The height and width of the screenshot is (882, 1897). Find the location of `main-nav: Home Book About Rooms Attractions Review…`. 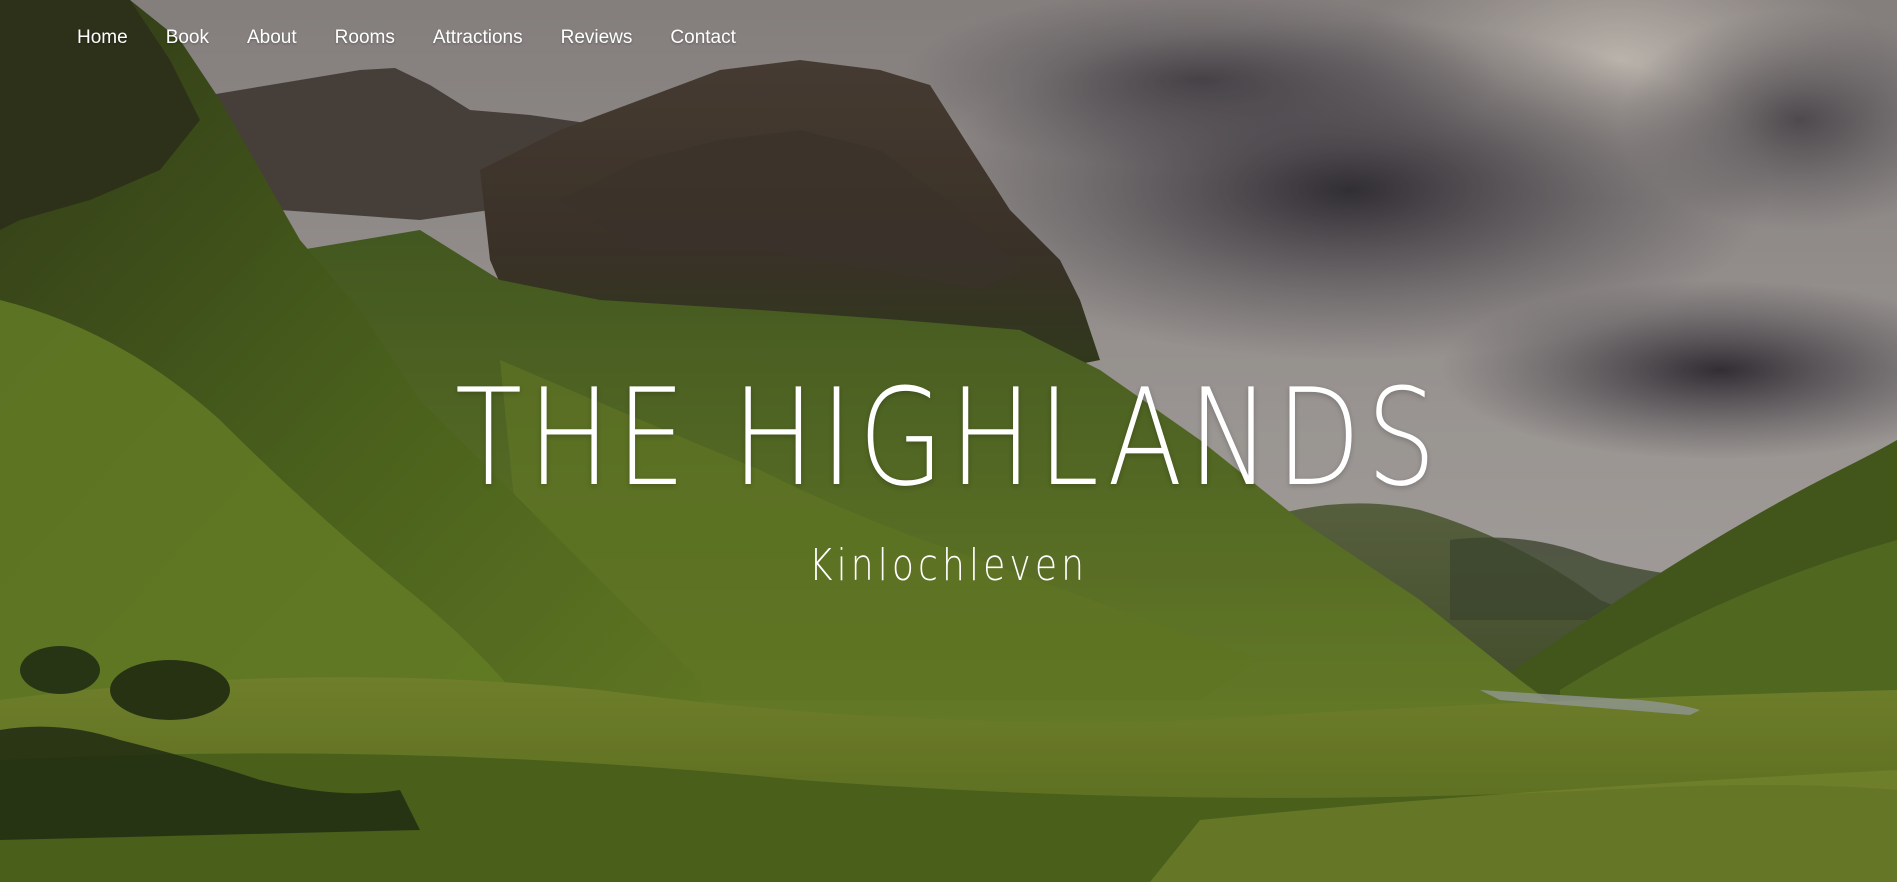

main-nav: Home Book About Rooms Attractions Review… is located at coordinates (425, 38).